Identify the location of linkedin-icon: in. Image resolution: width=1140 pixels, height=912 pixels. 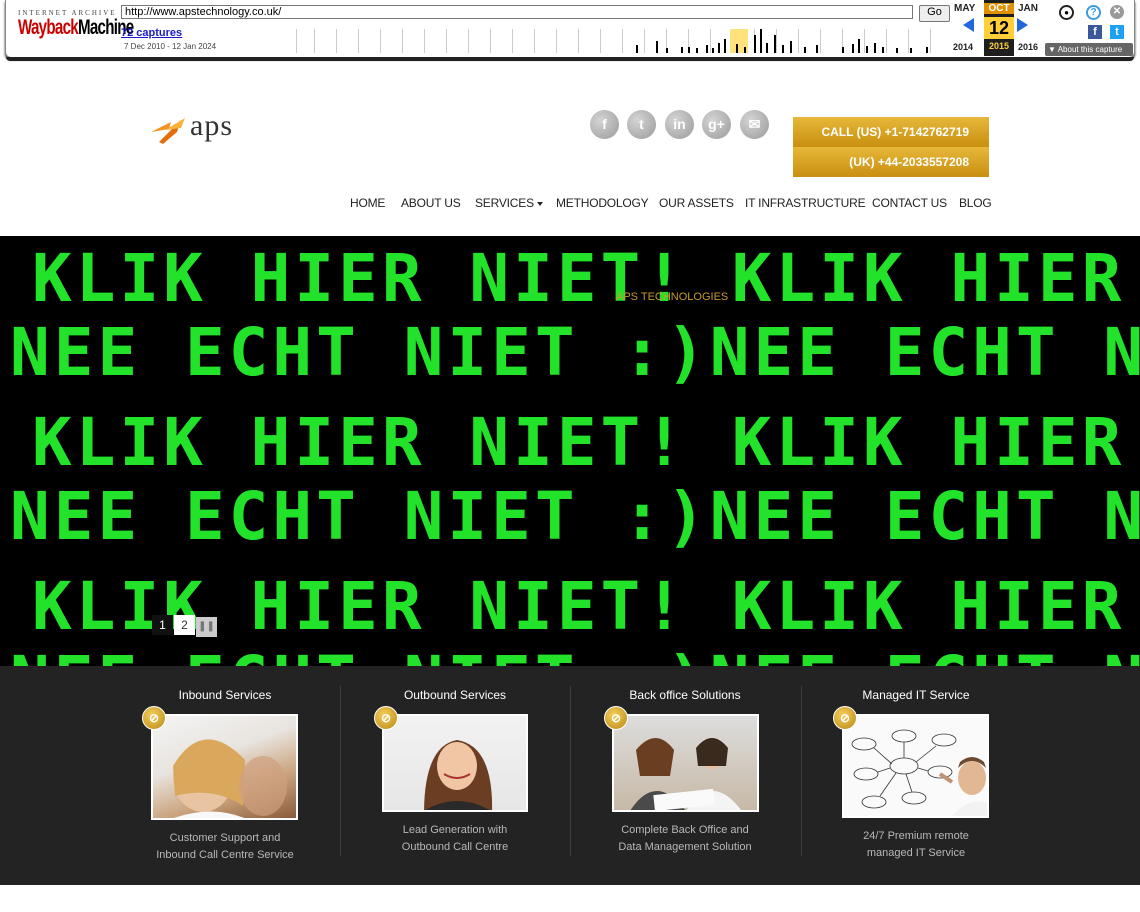
(679, 124).